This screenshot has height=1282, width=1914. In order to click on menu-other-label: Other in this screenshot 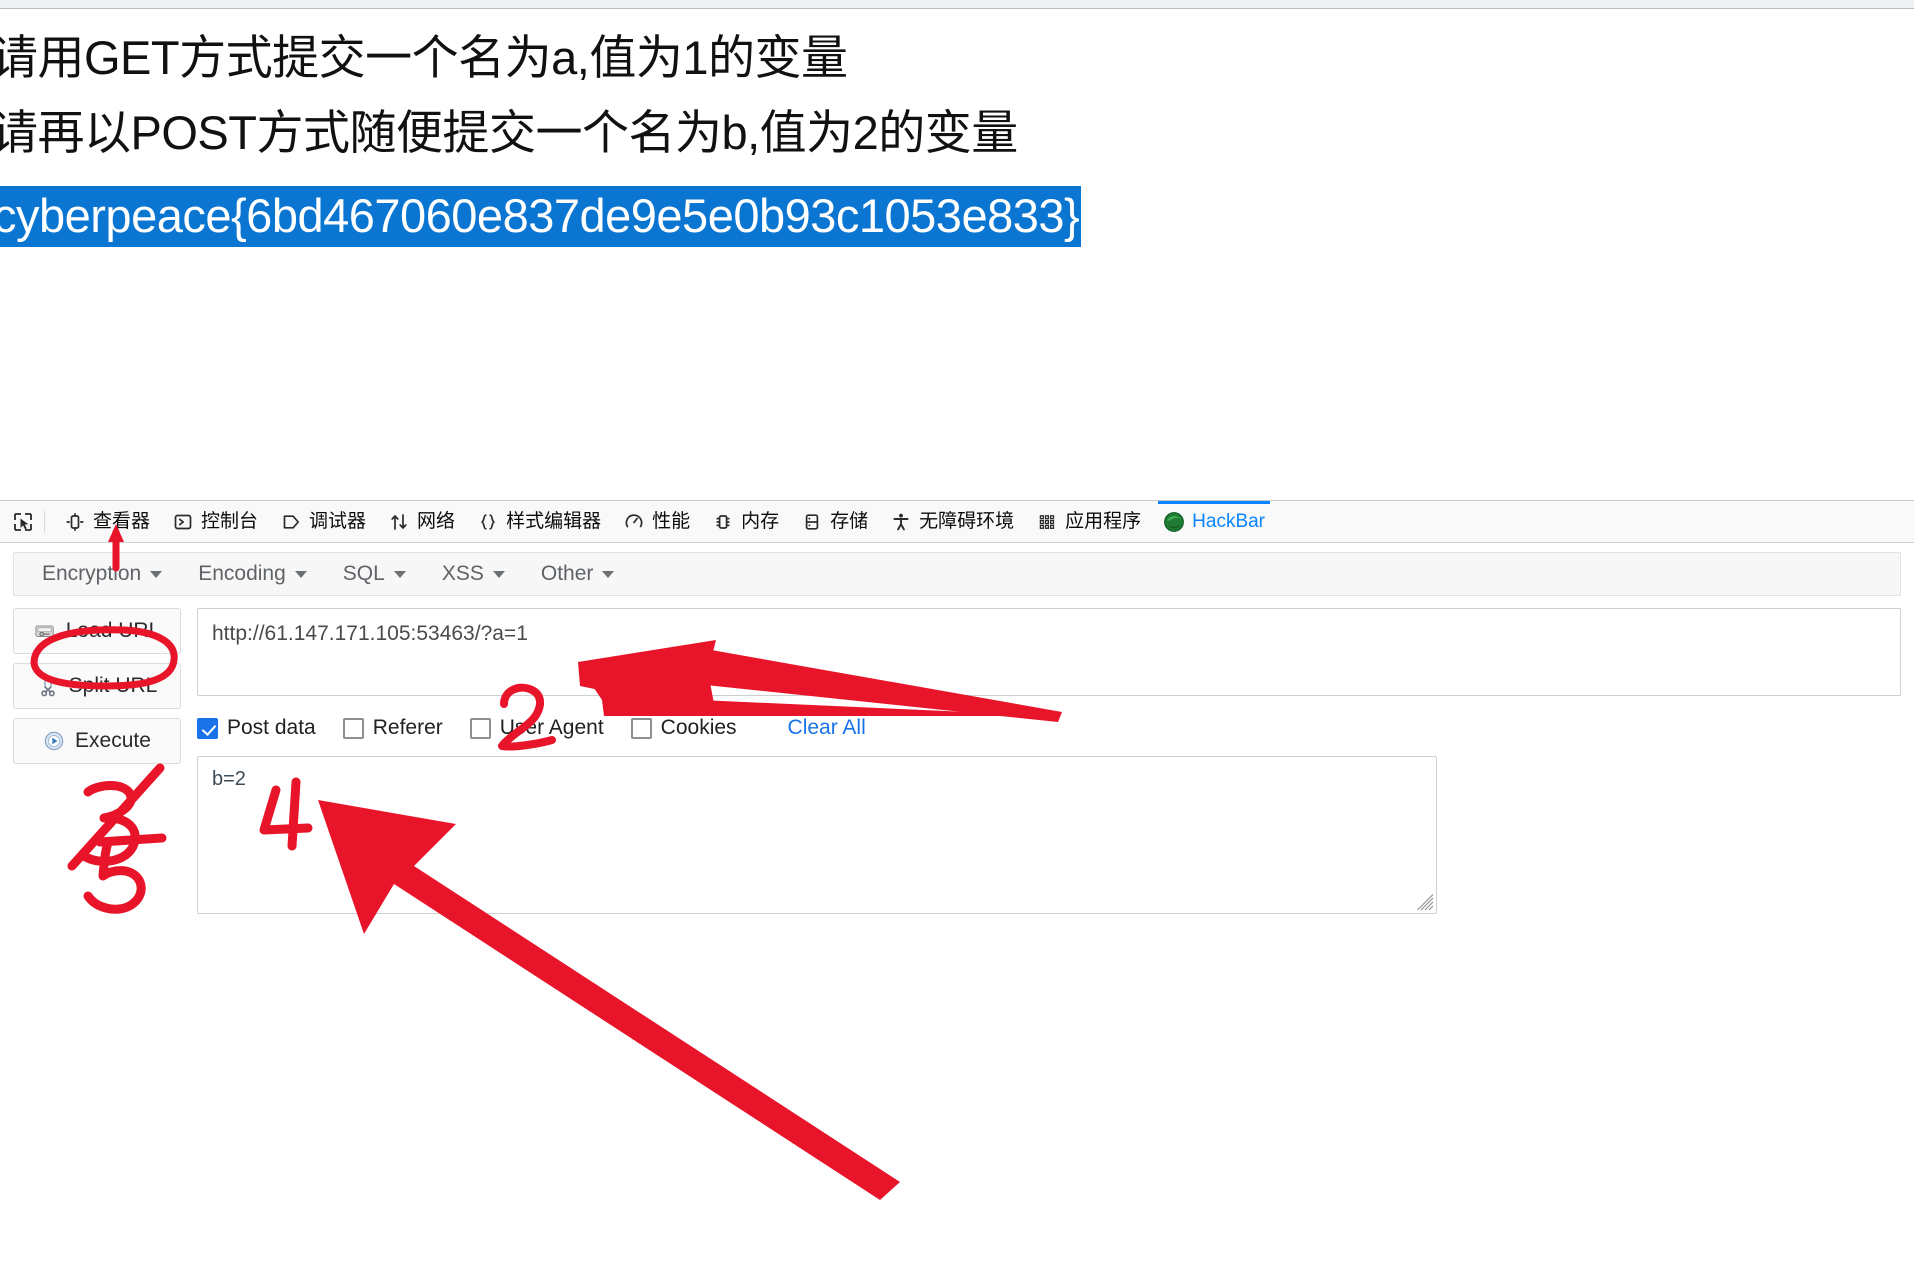, I will do `click(567, 573)`.